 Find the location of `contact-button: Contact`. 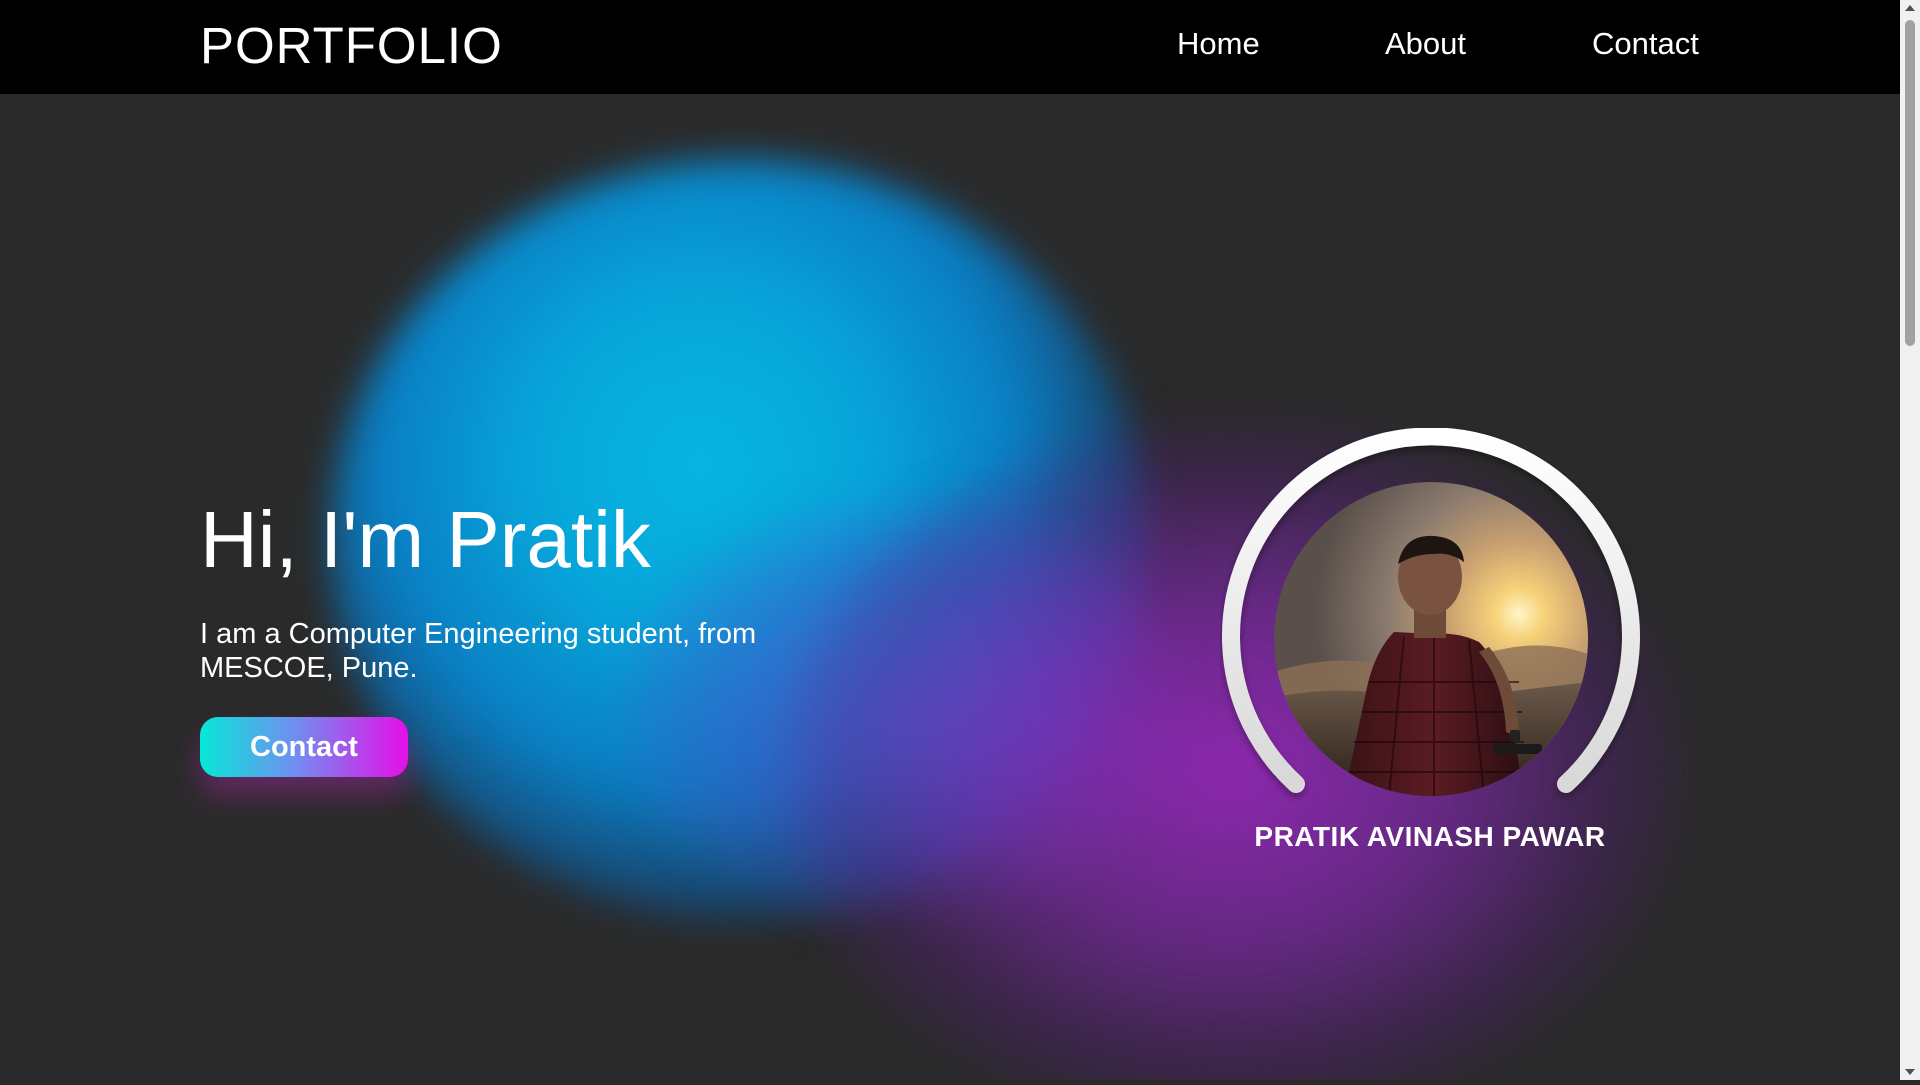

contact-button: Contact is located at coordinates (304, 747).